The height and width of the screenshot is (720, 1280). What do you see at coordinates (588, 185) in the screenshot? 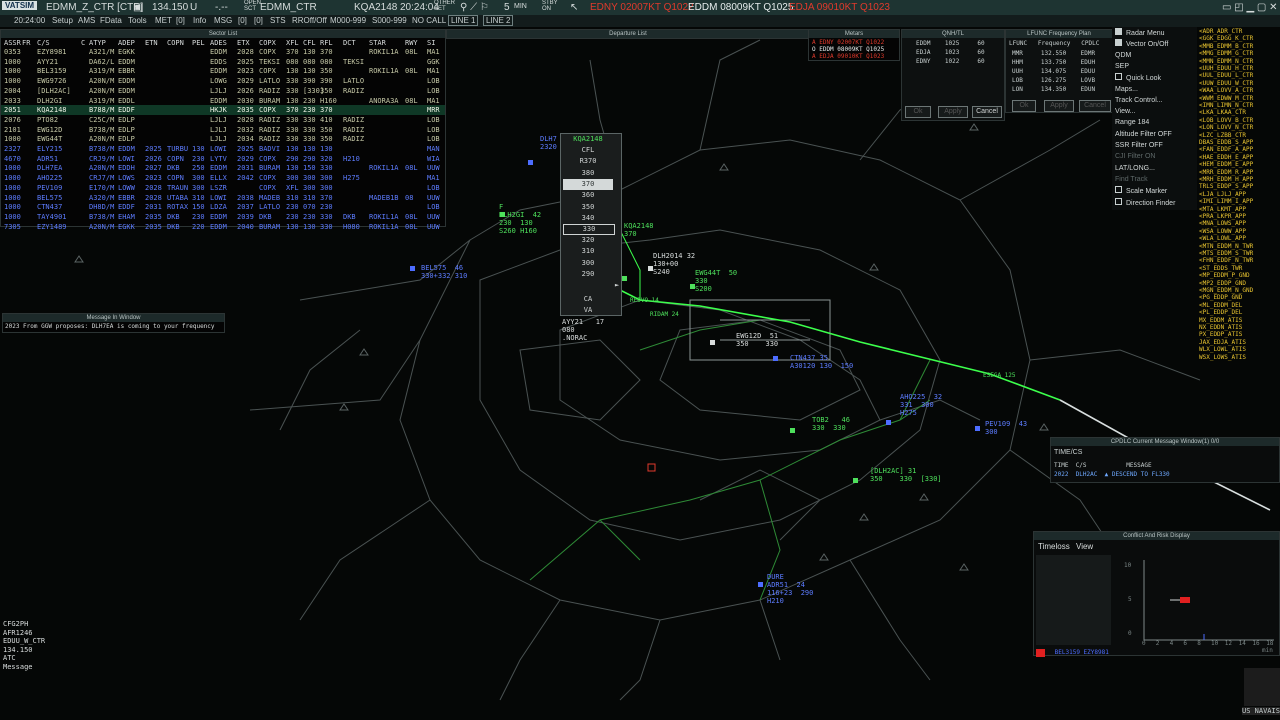
I see `cfl-level-option: 370` at bounding box center [588, 185].